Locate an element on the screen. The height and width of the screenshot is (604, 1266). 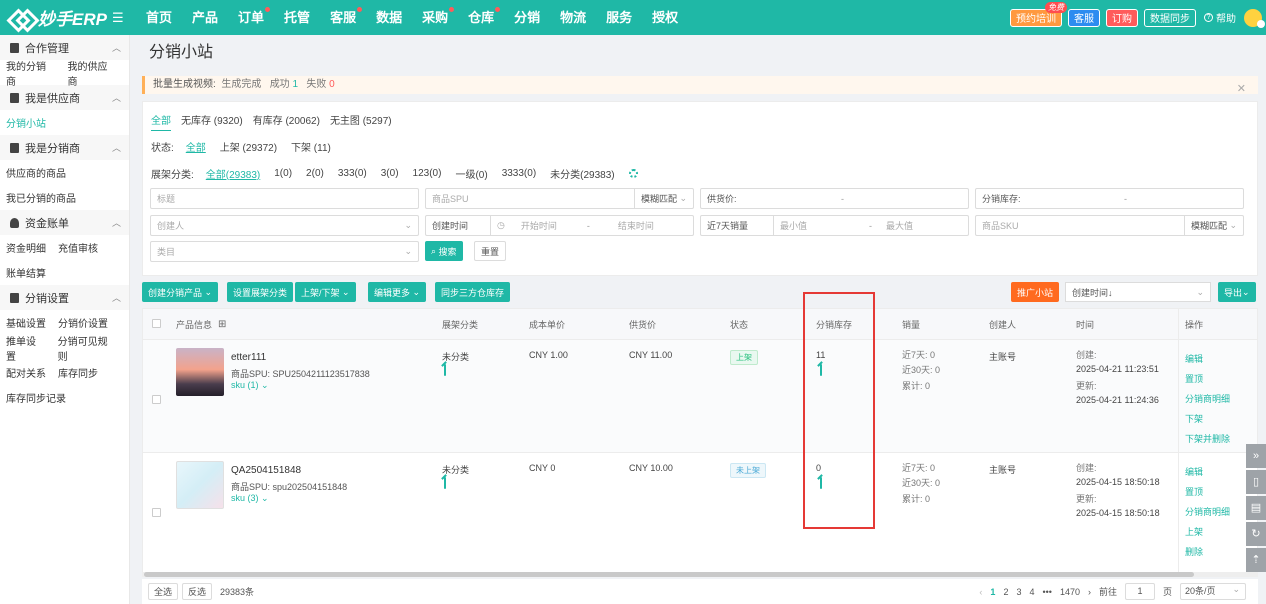
nav-item-service: 客服 is located at coordinates (343, 17).